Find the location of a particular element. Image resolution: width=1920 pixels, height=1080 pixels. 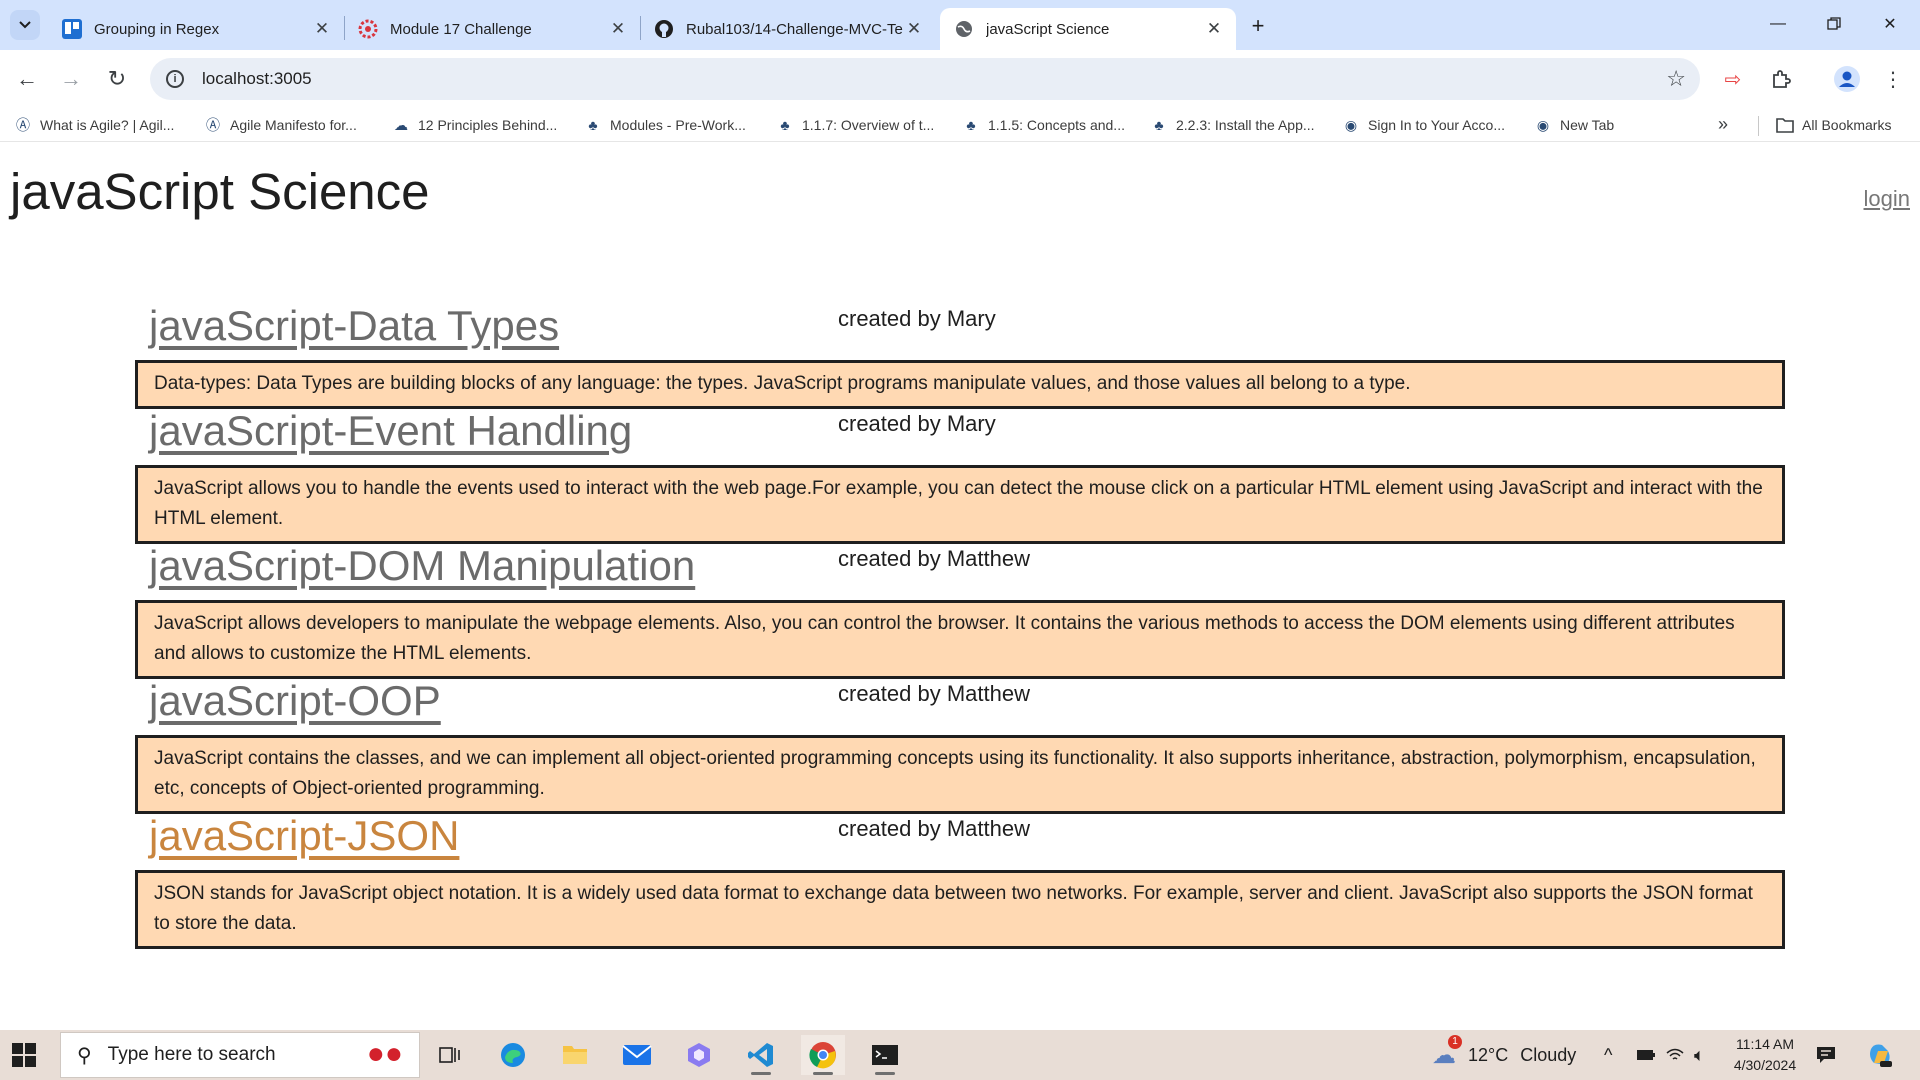

copilot-app is located at coordinates (699, 1055).